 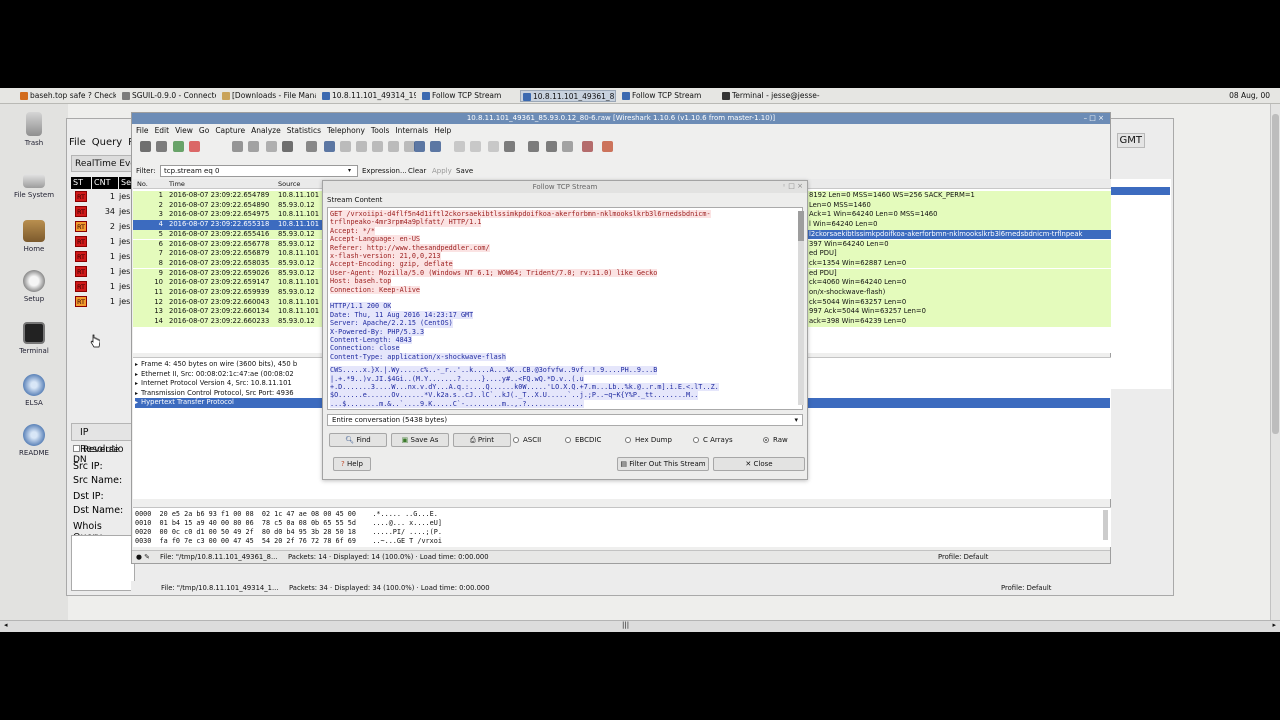 What do you see at coordinates (358, 440) in the screenshot?
I see `find-button: 🔍︎ Find` at bounding box center [358, 440].